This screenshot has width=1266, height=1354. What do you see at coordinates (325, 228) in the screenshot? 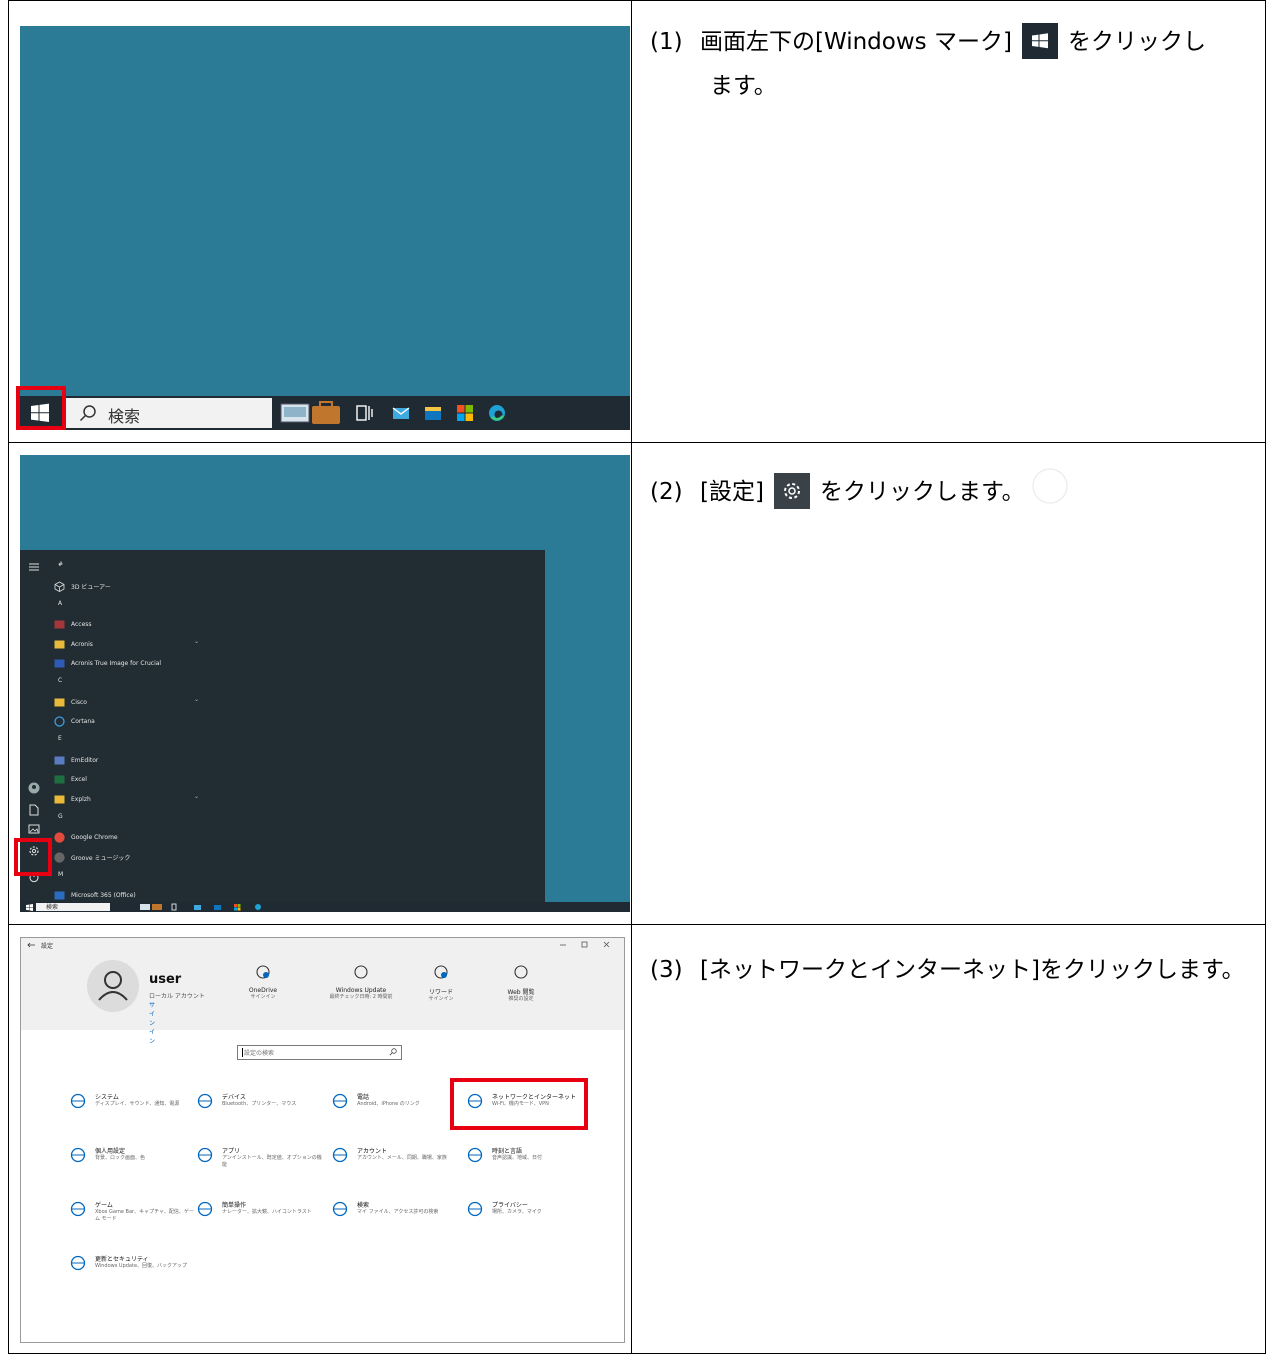
I see `desktop-screenshot: 検索` at bounding box center [325, 228].